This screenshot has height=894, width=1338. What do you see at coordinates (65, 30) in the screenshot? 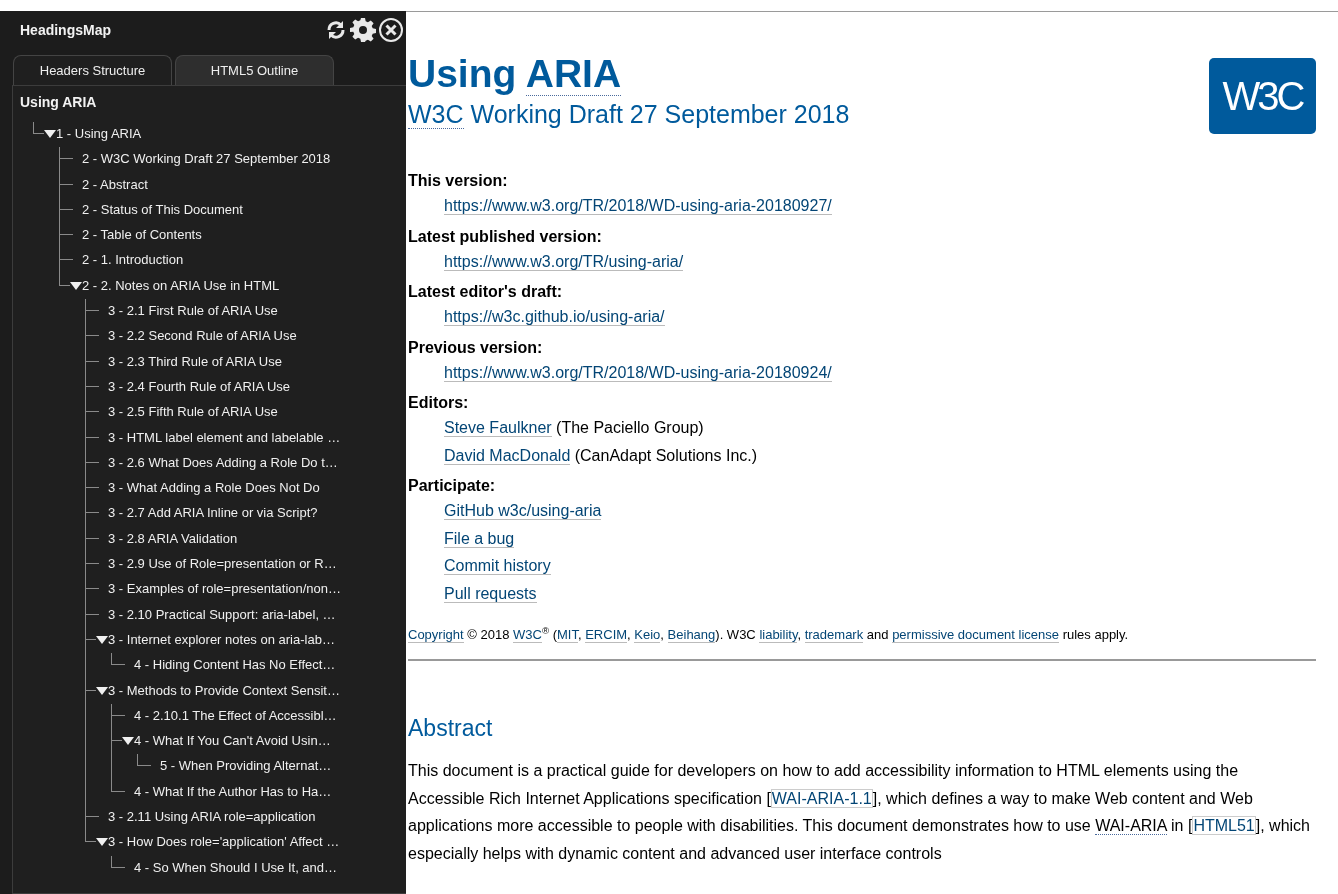
I see `sidebar-title: HeadingsMap` at bounding box center [65, 30].